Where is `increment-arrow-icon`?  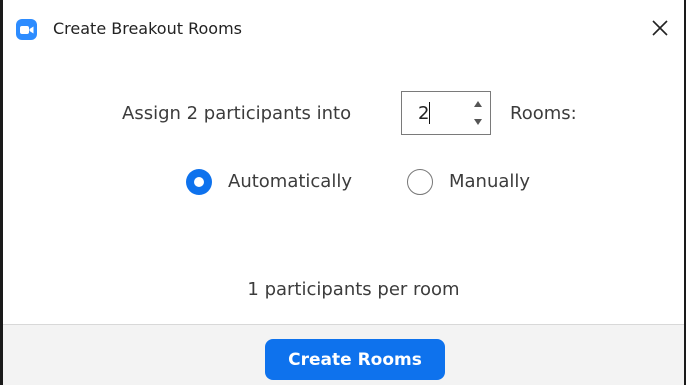 increment-arrow-icon is located at coordinates (478, 104).